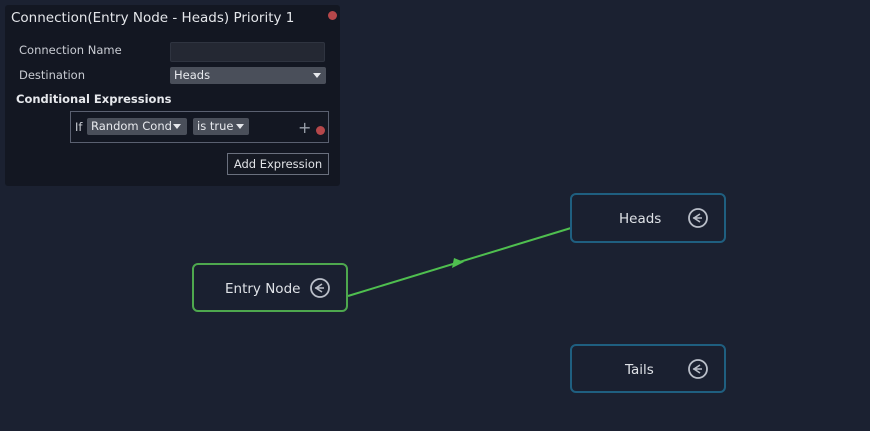 This screenshot has width=870, height=431. What do you see at coordinates (192, 75) in the screenshot?
I see `destination-value: Heads` at bounding box center [192, 75].